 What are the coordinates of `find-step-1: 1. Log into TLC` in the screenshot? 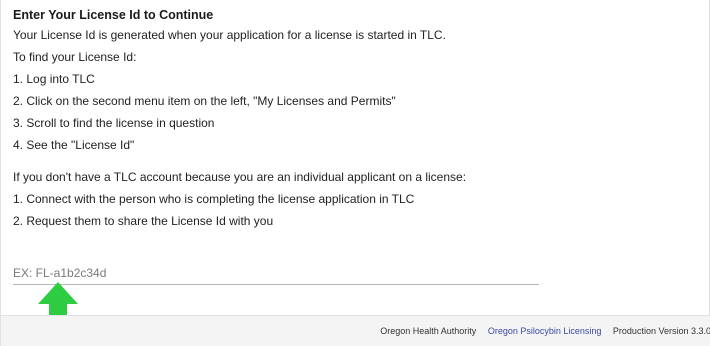 It's located at (54, 79).